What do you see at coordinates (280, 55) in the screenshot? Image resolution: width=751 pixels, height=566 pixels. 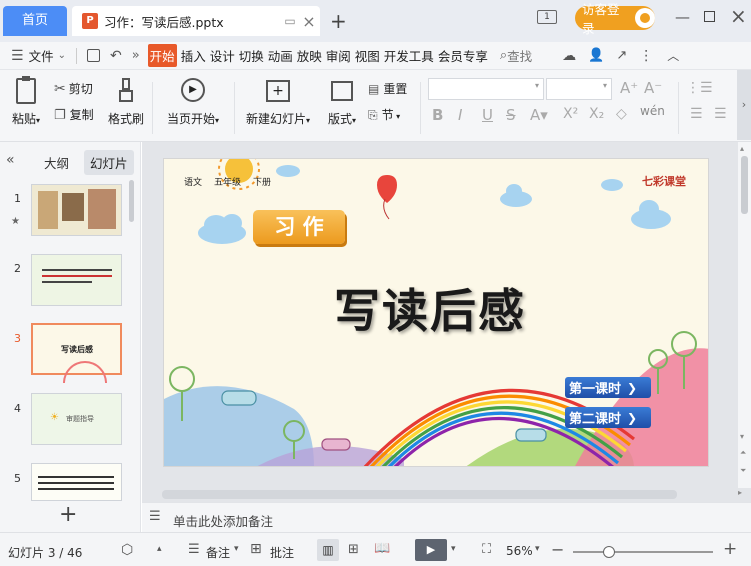 I see `menu-animation: 动画` at bounding box center [280, 55].